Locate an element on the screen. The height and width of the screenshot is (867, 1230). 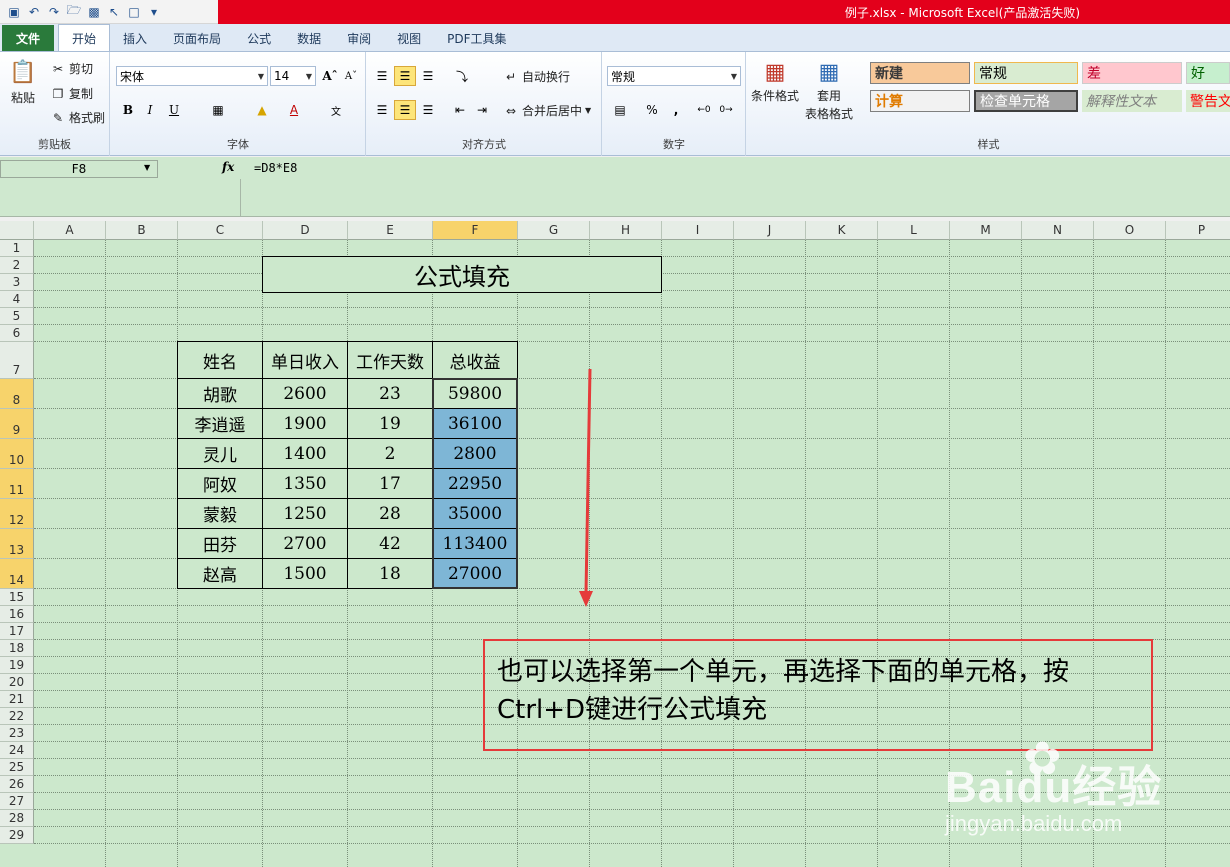
font-name-dropdown: 宋体 ▼ is located at coordinates (192, 76).